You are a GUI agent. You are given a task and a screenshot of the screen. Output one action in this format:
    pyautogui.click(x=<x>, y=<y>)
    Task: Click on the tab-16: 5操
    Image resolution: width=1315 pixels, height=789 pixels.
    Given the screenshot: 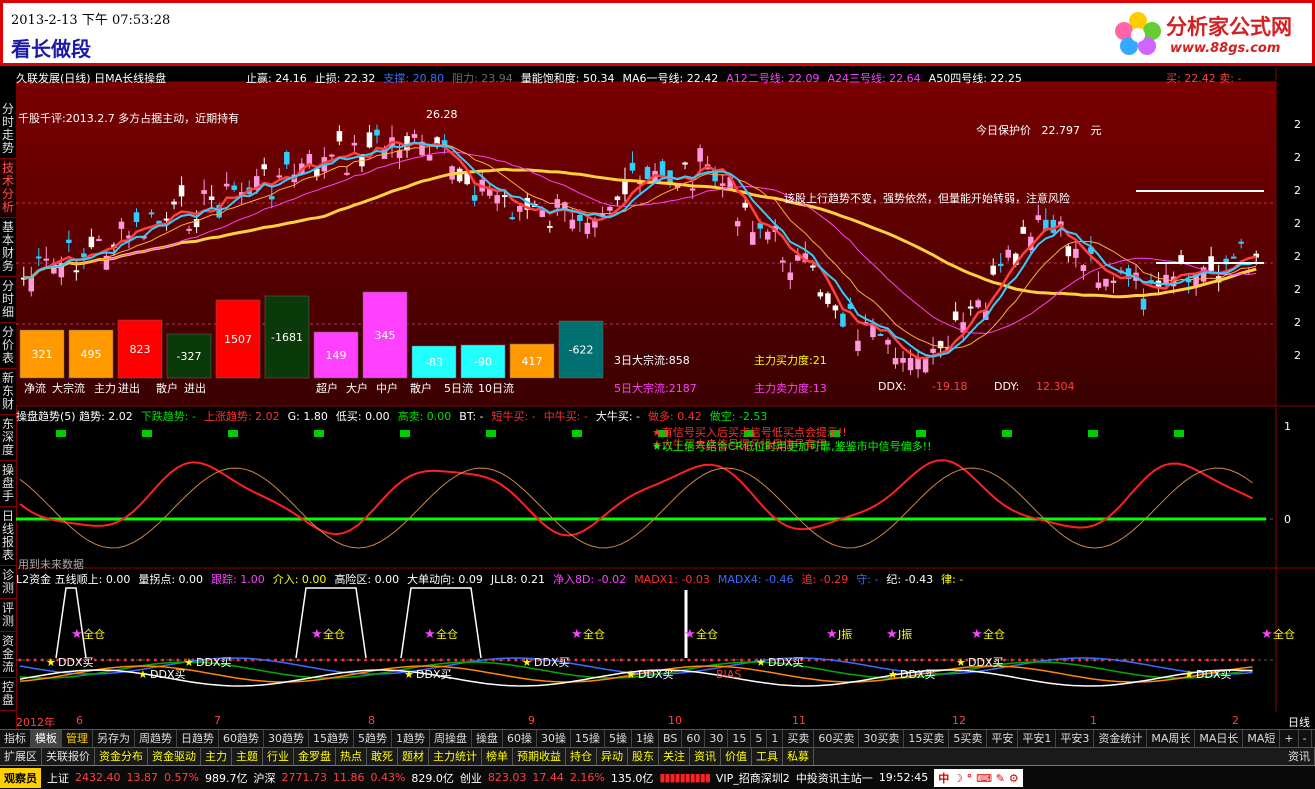 What is the action you would take?
    pyautogui.click(x=618, y=738)
    